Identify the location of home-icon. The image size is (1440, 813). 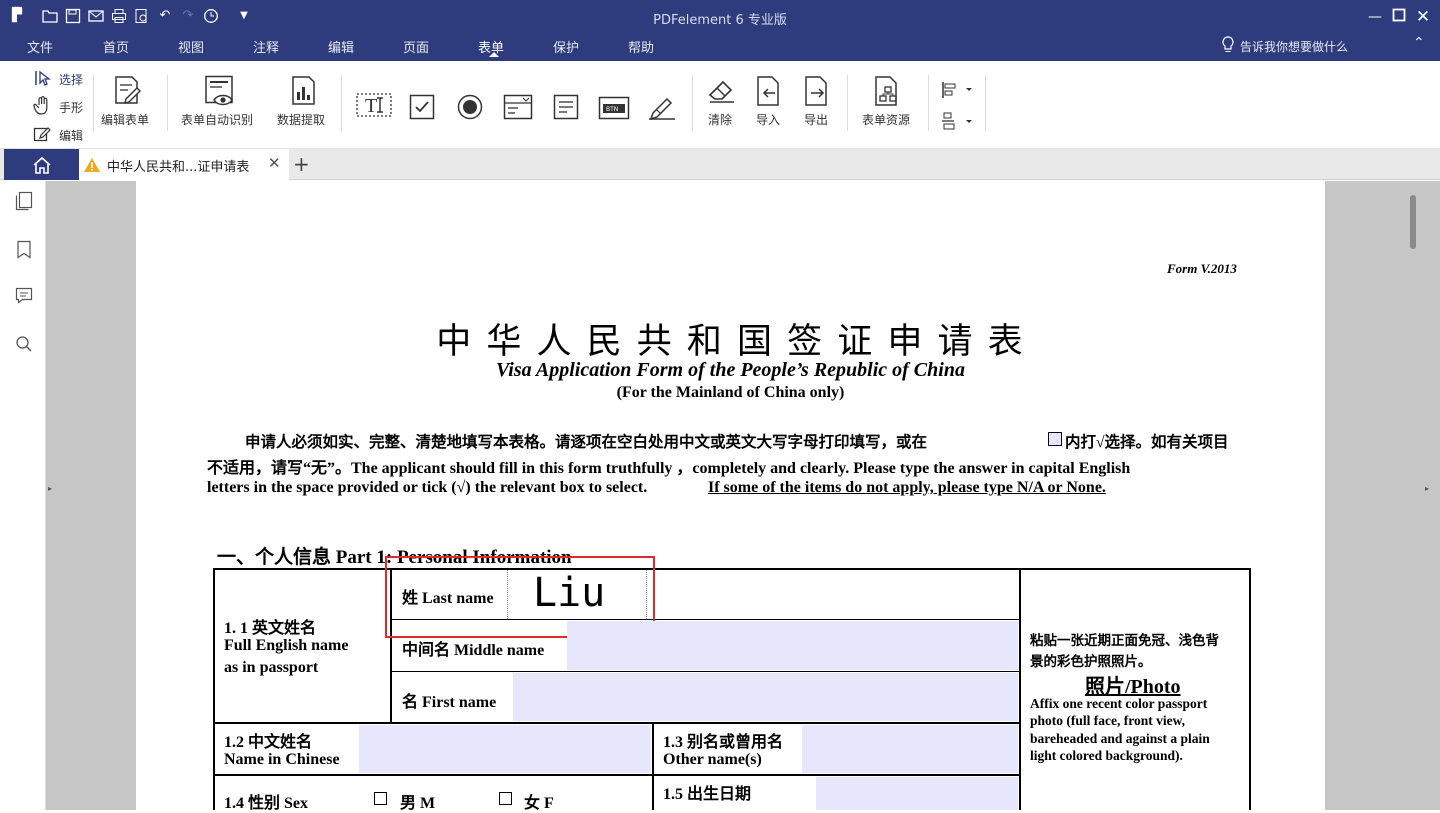
(42, 165).